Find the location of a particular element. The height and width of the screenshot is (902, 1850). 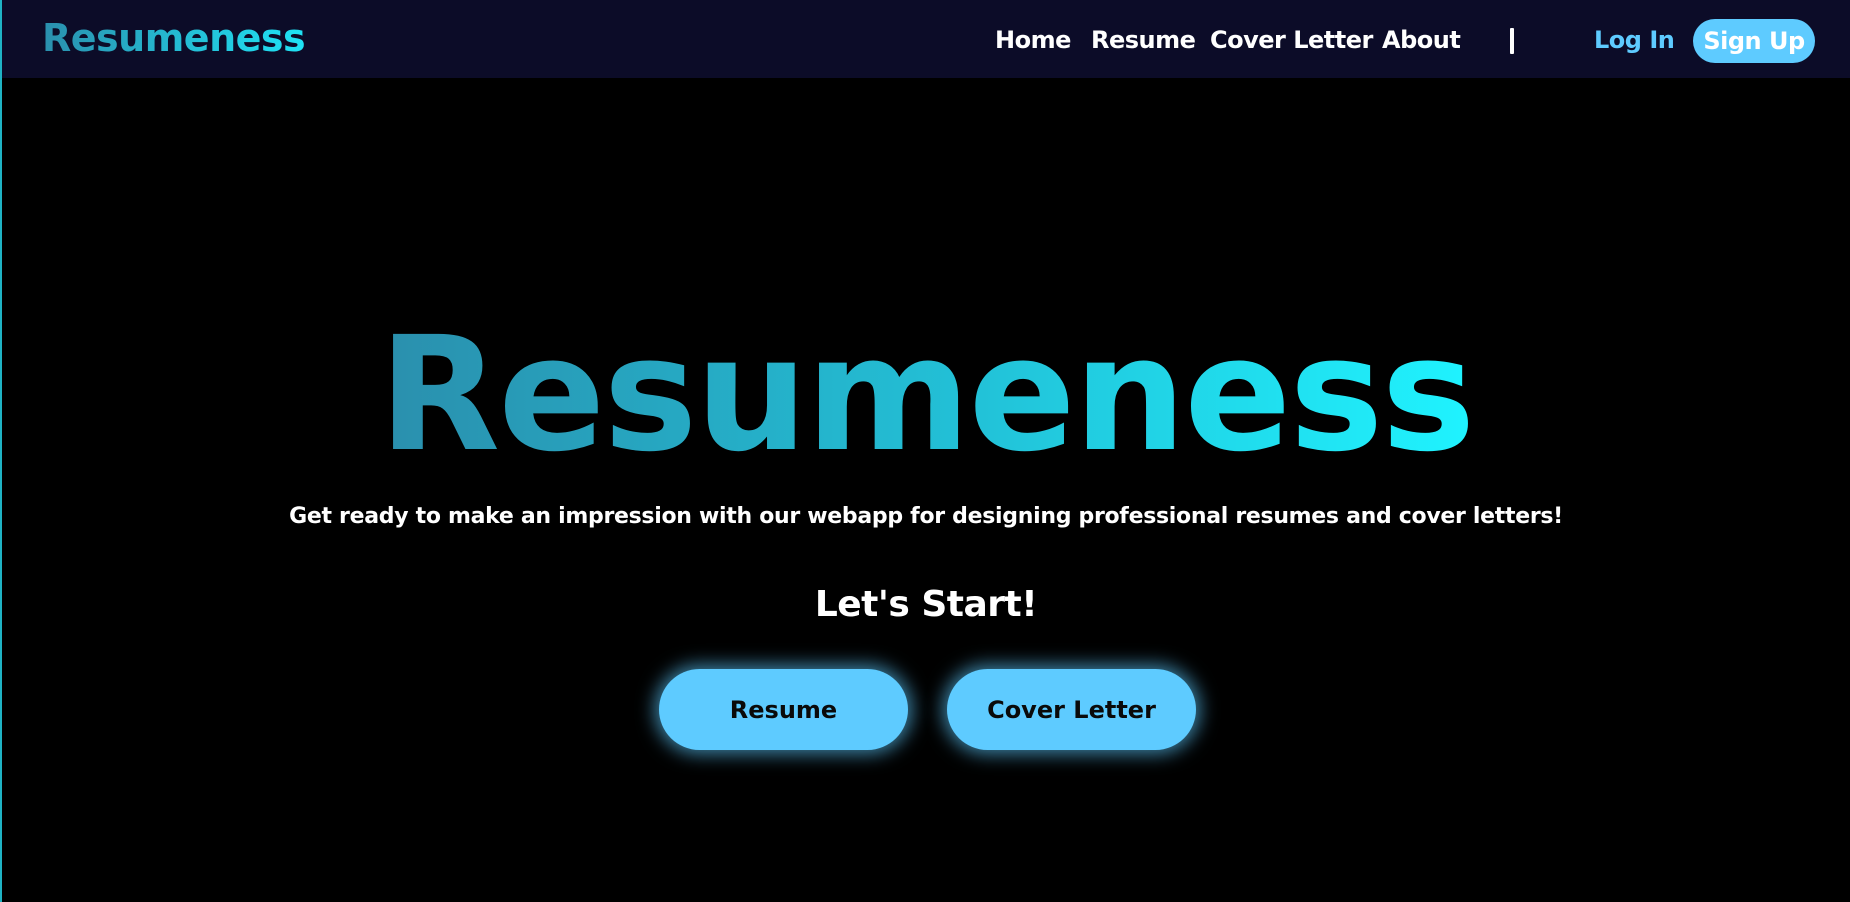

nav-link-cover-letter: Cover Letter is located at coordinates (1291, 40).